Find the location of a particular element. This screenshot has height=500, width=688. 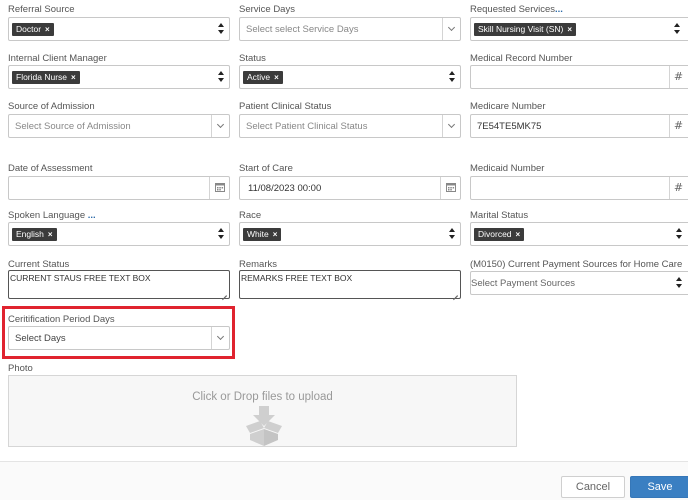

medicare-number-value: 7E54TE5MK75 is located at coordinates (509, 126).